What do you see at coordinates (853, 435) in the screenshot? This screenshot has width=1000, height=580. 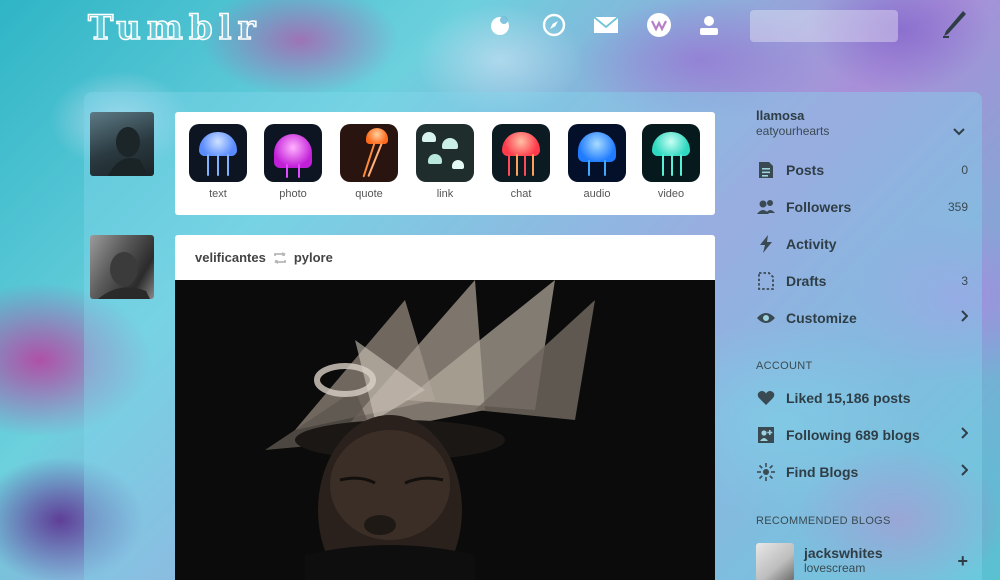 I see `sidebar-item-label: Following 689 blogs` at bounding box center [853, 435].